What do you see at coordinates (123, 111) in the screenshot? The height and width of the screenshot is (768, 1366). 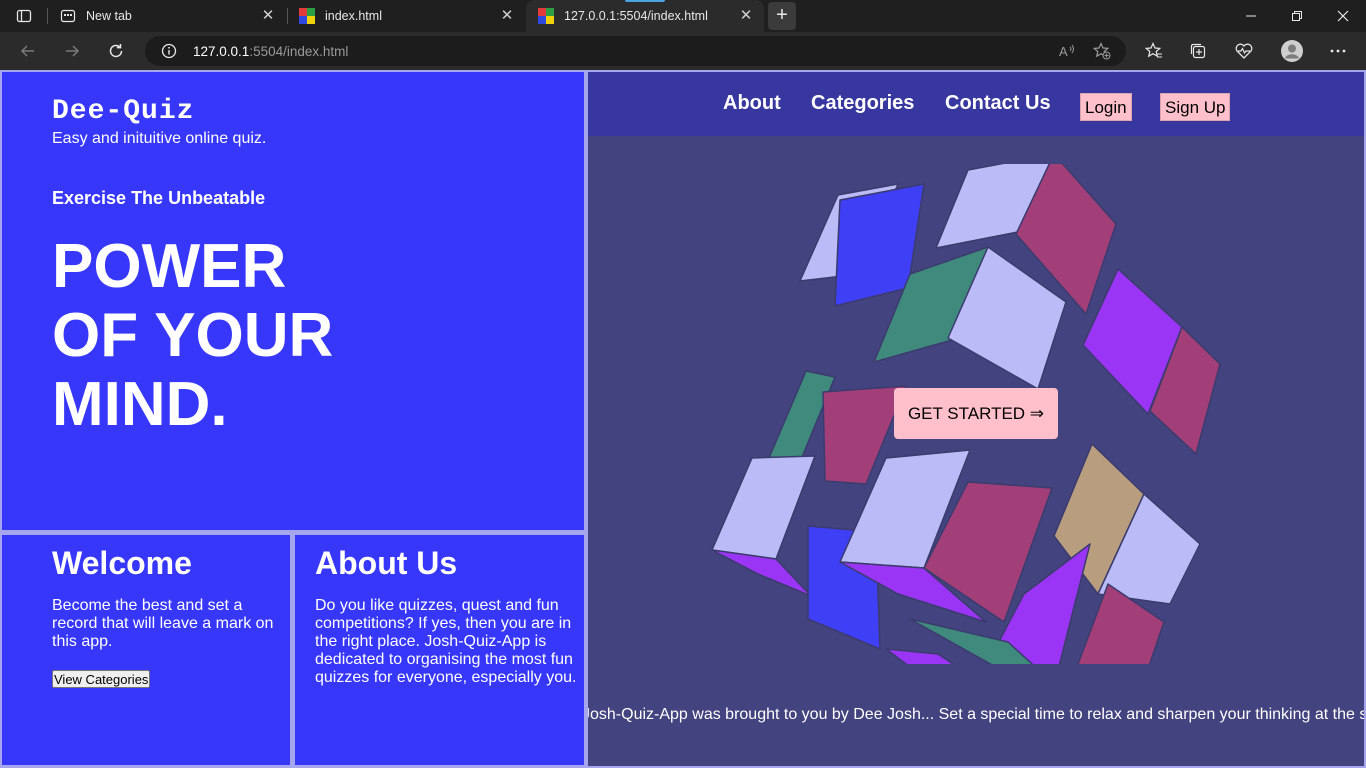 I see `site-brand: Dee-Quiz` at bounding box center [123, 111].